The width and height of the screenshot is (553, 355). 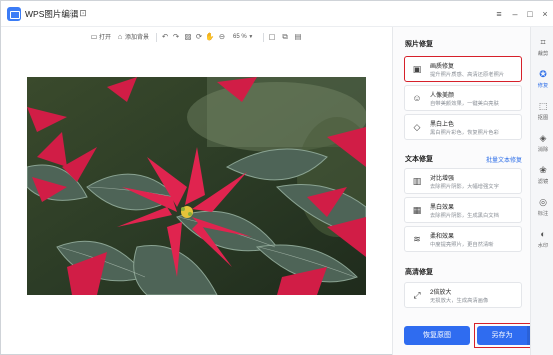 What do you see at coordinates (463, 69) in the screenshot?
I see `card-quality-repair: ▣ 画质修复 提升照片质感、高清还原老照片` at bounding box center [463, 69].